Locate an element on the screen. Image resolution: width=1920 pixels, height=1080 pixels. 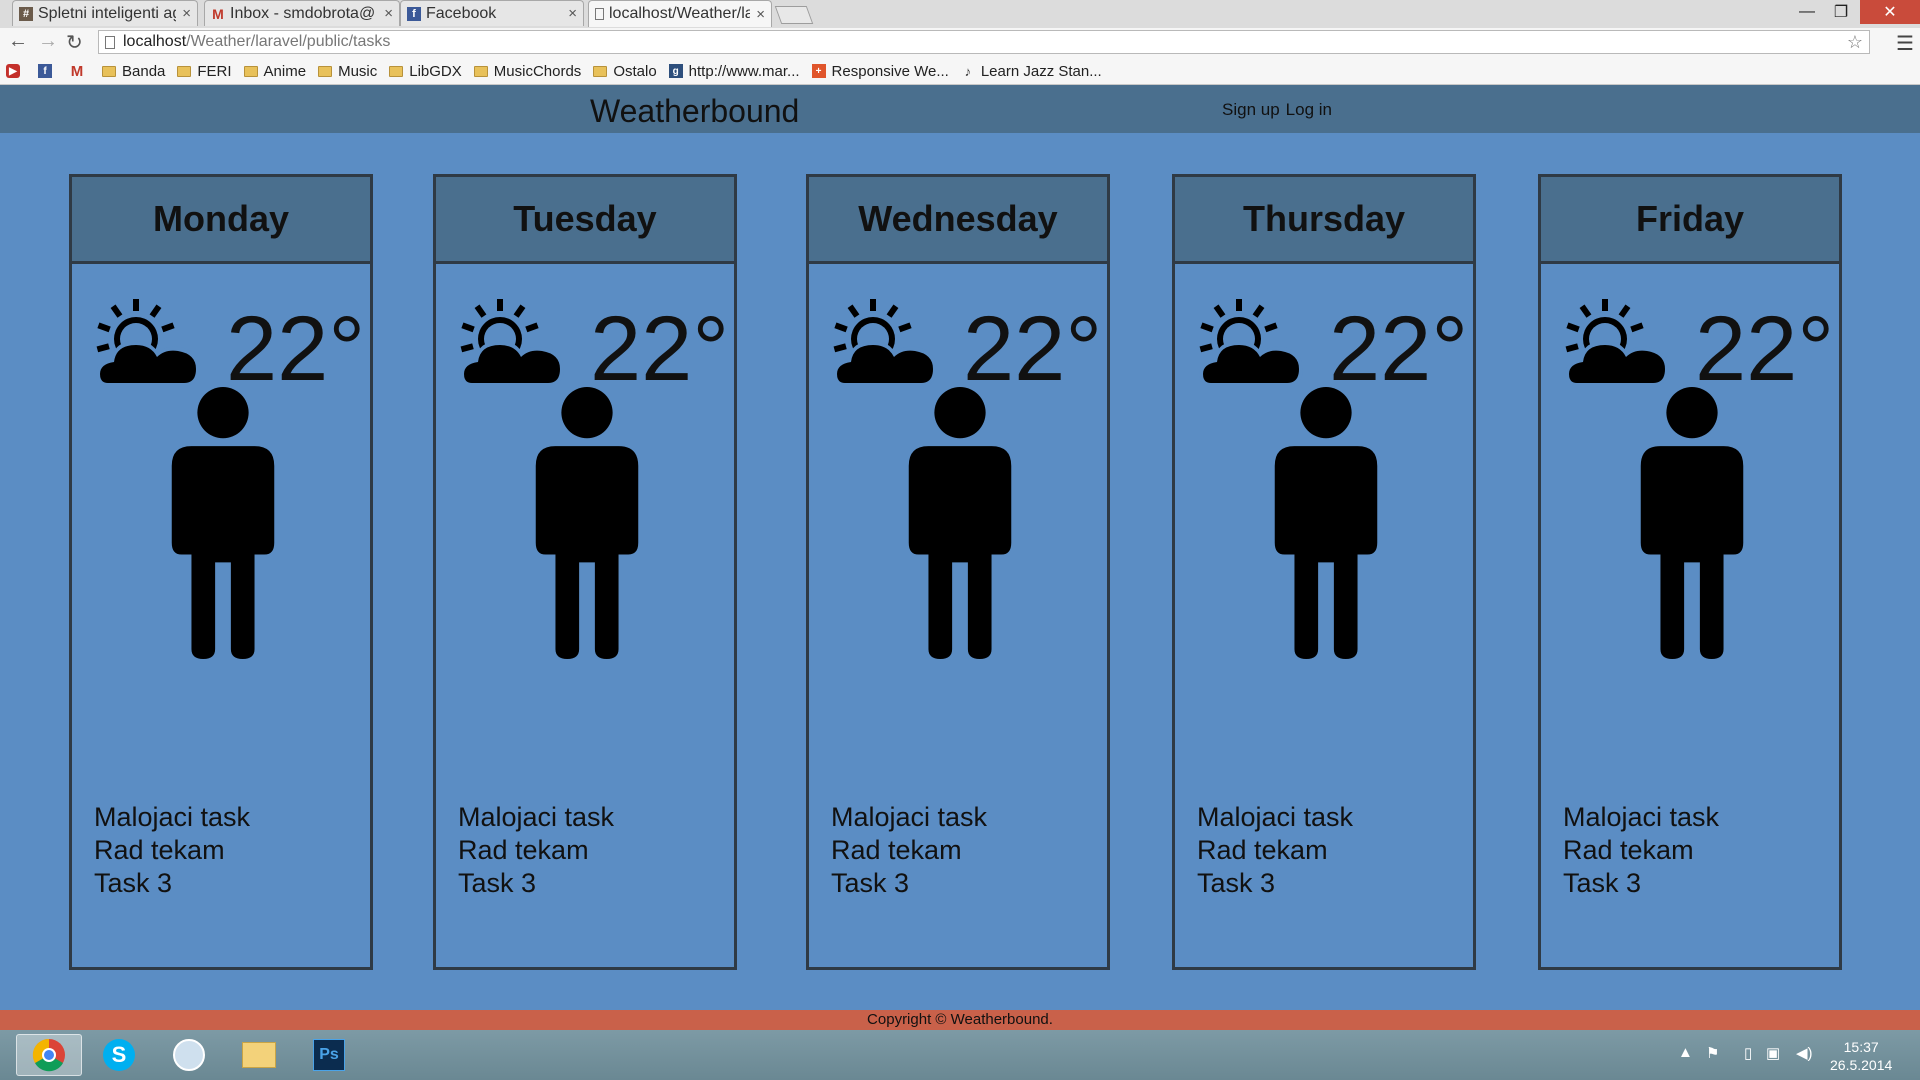
chrome-taskbar-button is located at coordinates (49, 1055).